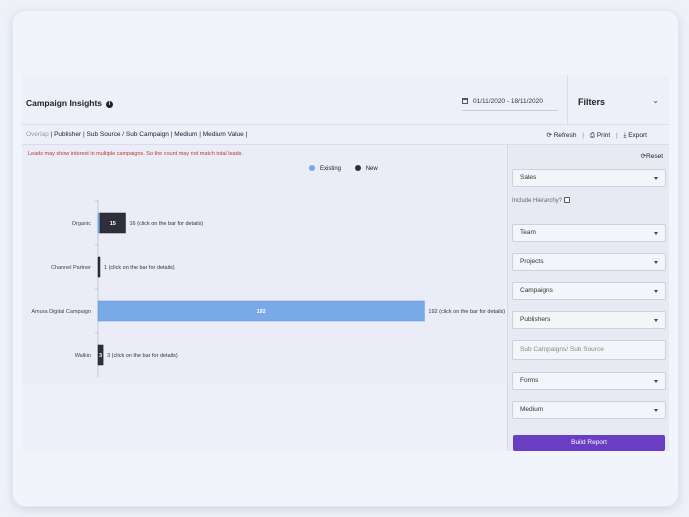 This screenshot has width=689, height=517. What do you see at coordinates (618, 100) in the screenshot?
I see `filters-header: Filters ⌄` at bounding box center [618, 100].